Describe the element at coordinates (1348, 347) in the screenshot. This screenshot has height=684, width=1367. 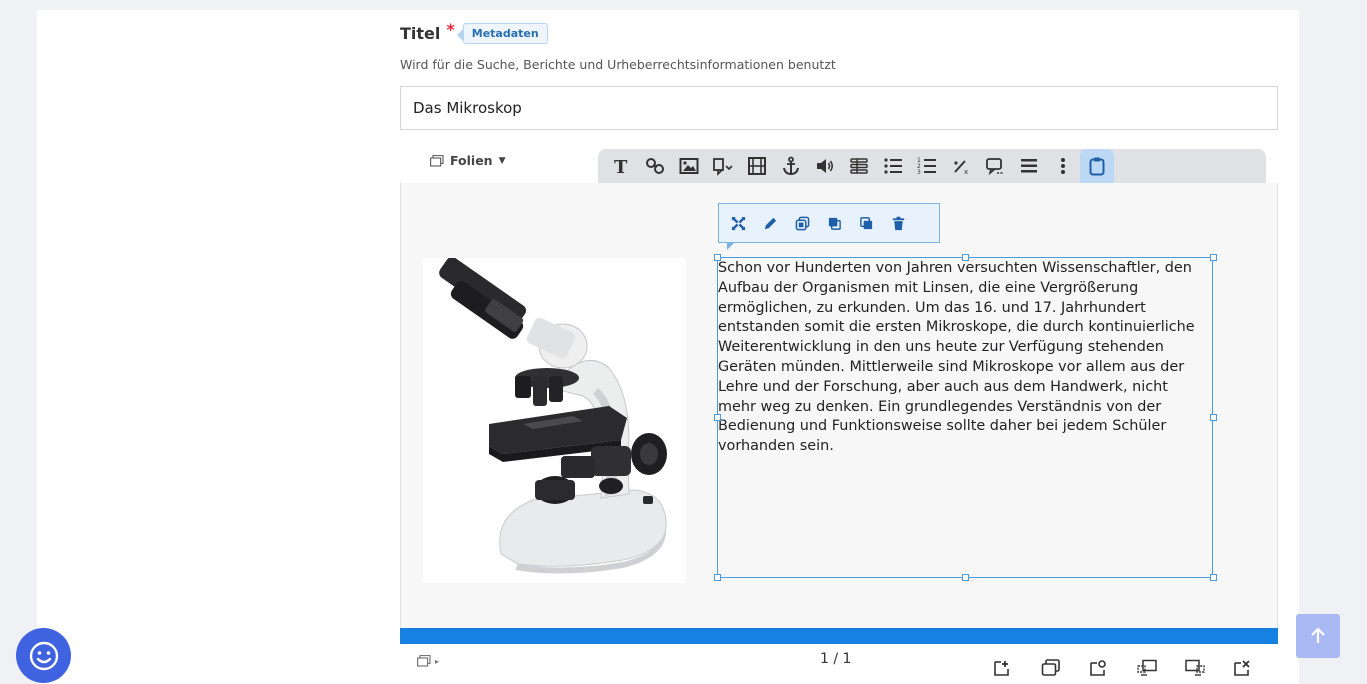
I see `right-rail` at that location.